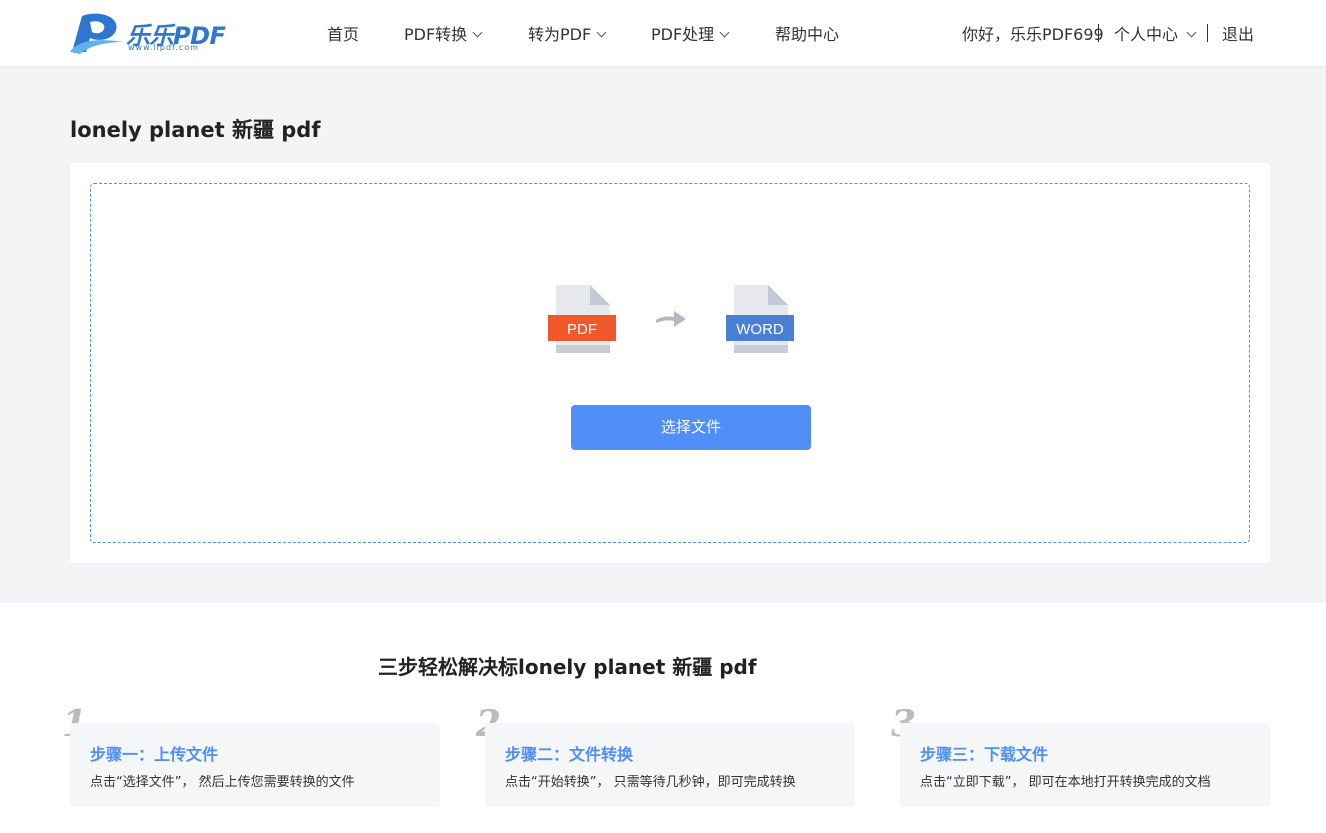 This screenshot has width=1326, height=833. I want to click on user-center-label: 个人中心, so click(1146, 34).